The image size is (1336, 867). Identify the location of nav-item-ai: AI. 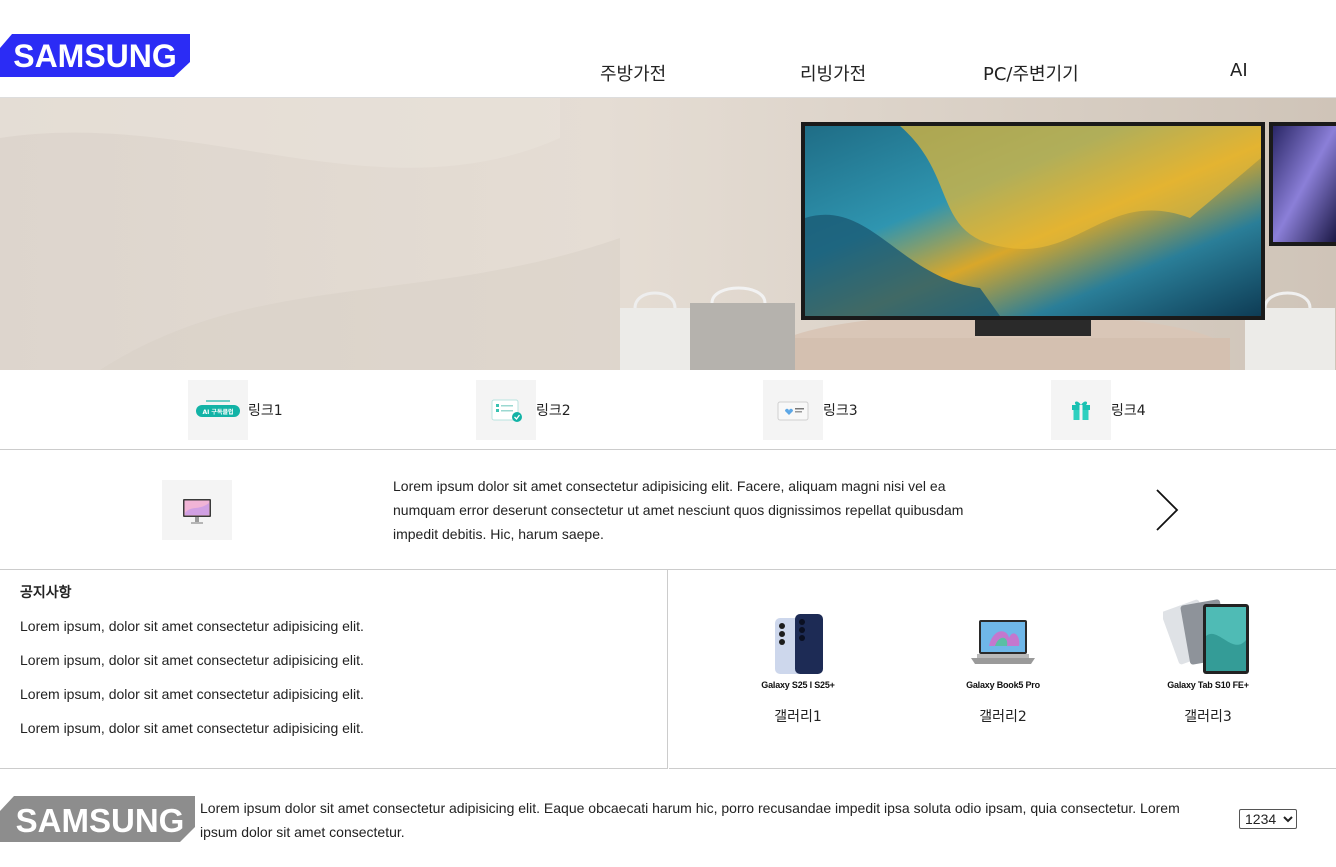
(1239, 70).